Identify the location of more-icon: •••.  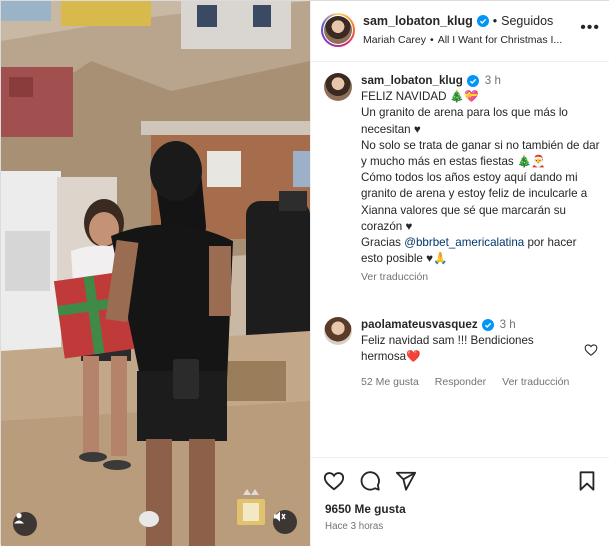
(590, 27).